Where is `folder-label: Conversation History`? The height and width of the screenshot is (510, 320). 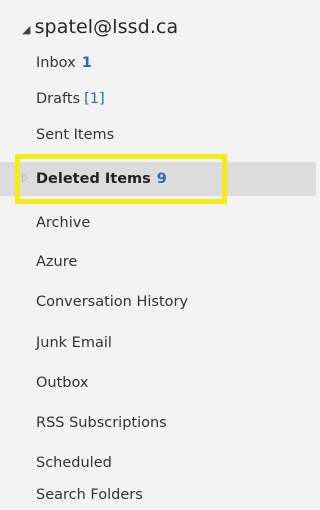
folder-label: Conversation History is located at coordinates (112, 302).